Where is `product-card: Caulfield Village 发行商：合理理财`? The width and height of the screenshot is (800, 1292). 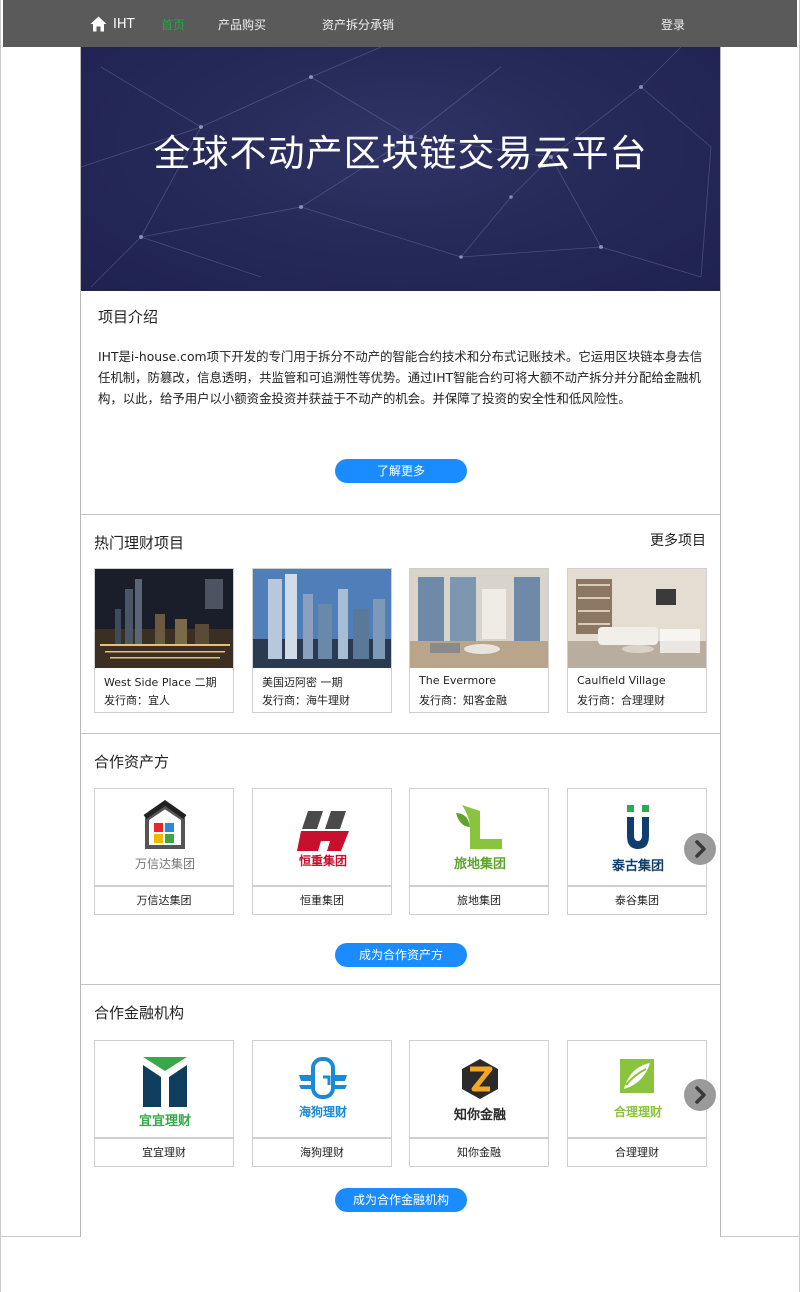 product-card: Caulfield Village 发行商：合理理财 is located at coordinates (637, 640).